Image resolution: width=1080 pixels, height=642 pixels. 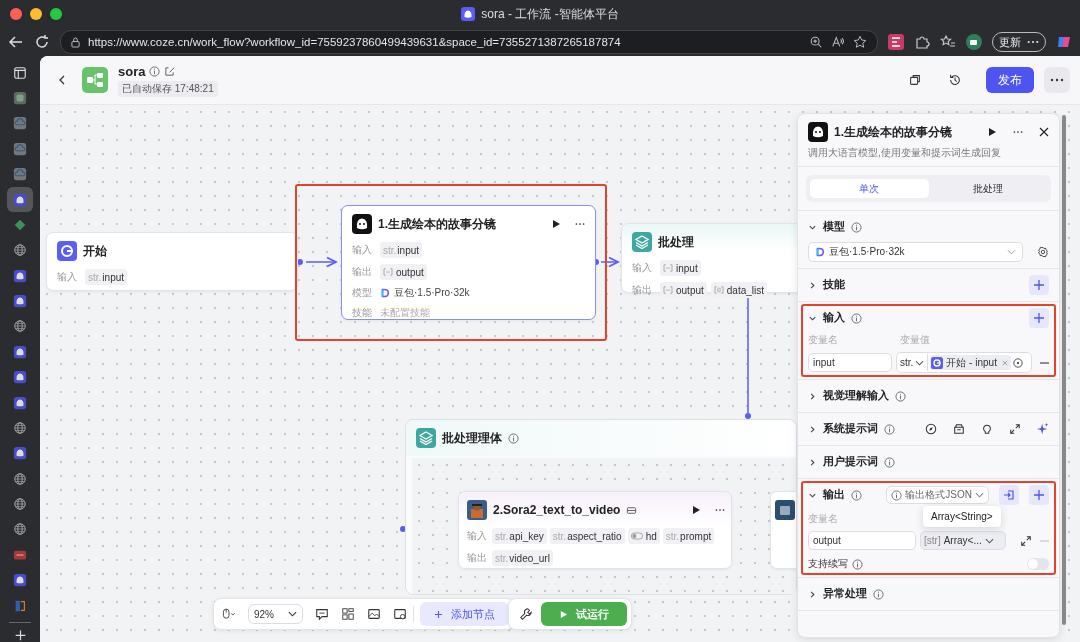 What do you see at coordinates (95, 251) in the screenshot?
I see `node-title: 开始` at bounding box center [95, 251].